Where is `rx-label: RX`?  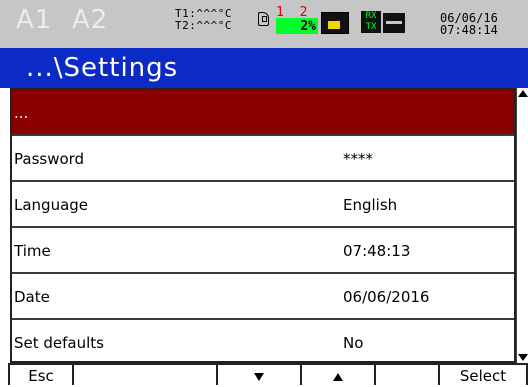 rx-label: RX is located at coordinates (371, 16).